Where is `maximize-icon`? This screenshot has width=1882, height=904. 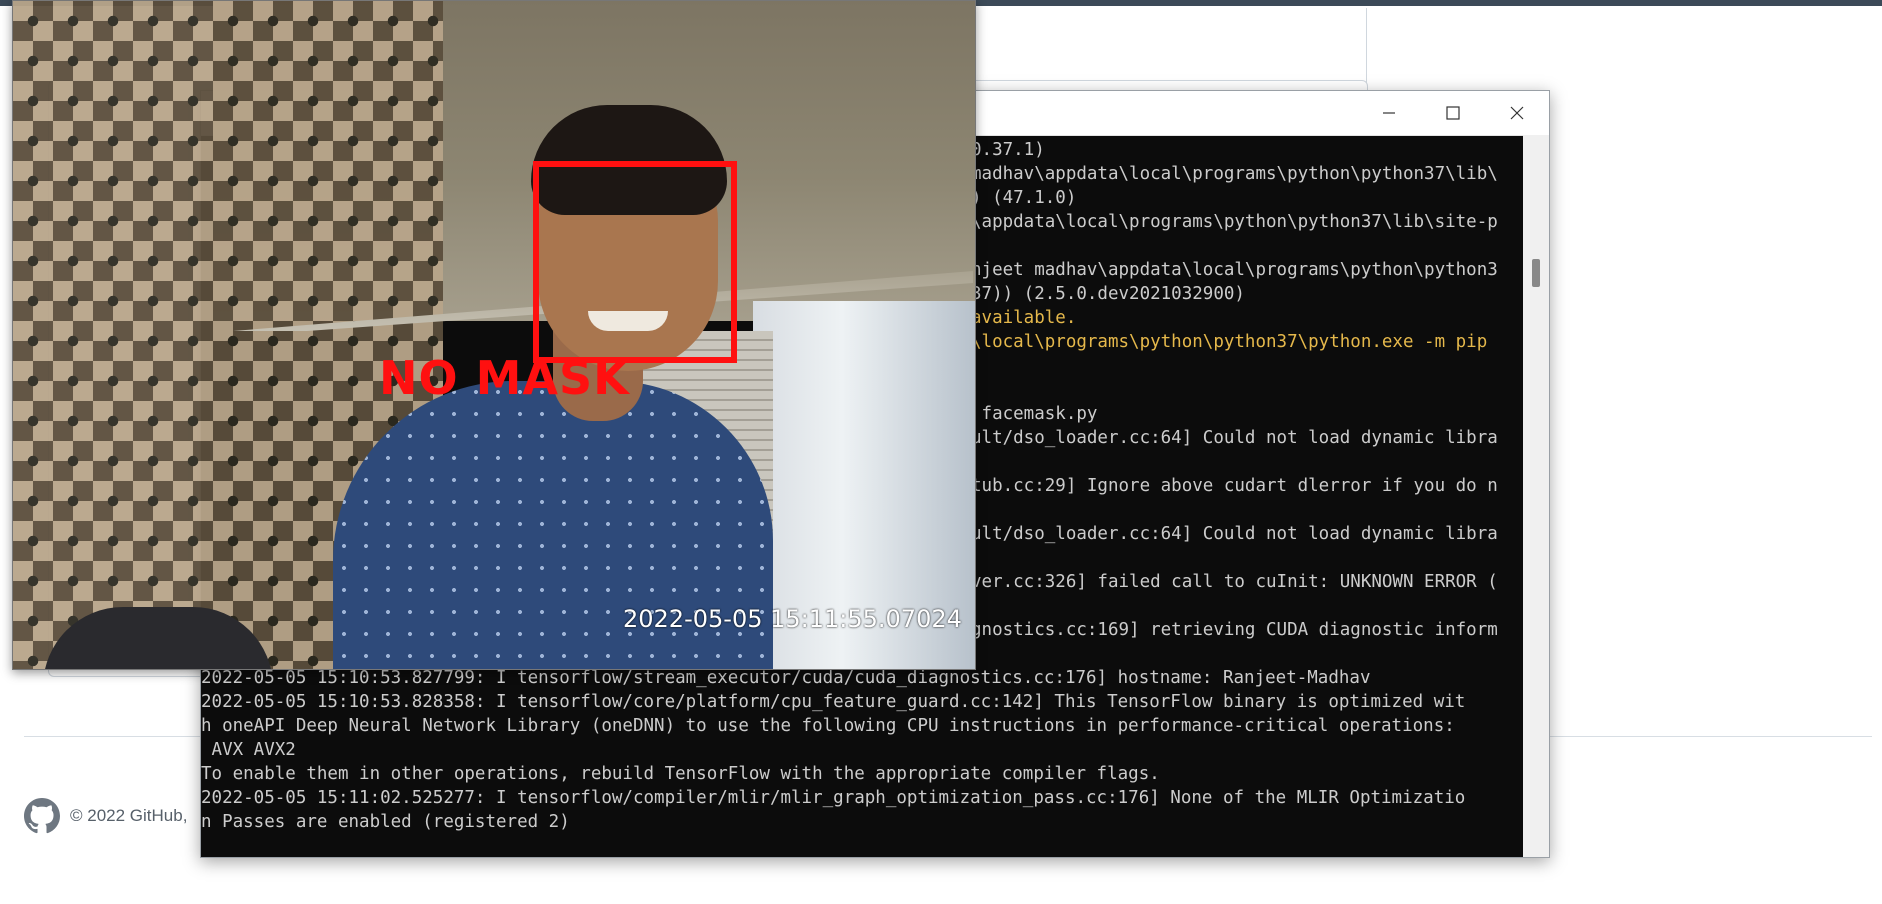 maximize-icon is located at coordinates (1453, 113).